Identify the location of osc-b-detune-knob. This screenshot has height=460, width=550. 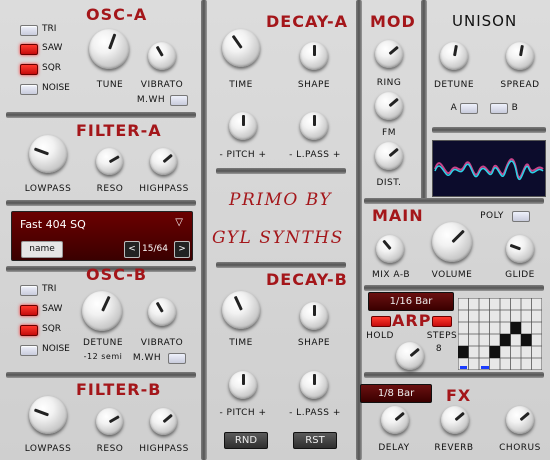
(102, 311).